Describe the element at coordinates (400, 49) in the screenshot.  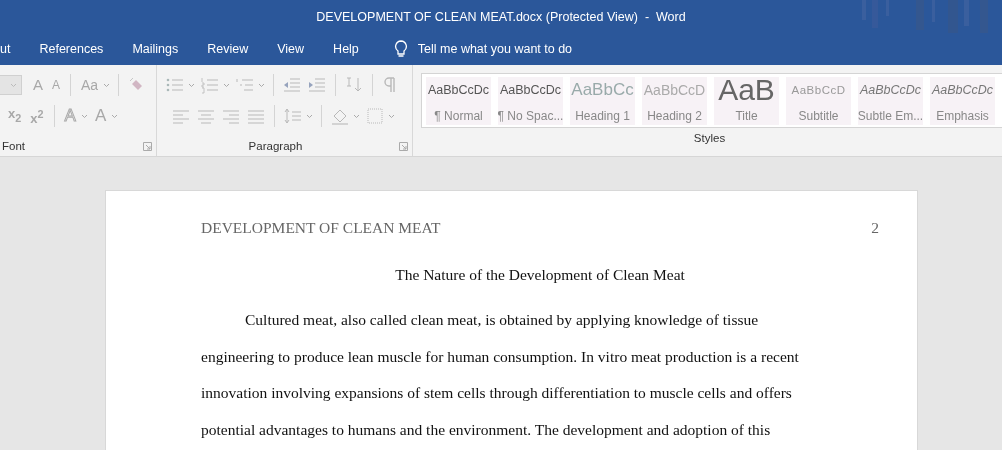
I see `lightbulb-icon` at that location.